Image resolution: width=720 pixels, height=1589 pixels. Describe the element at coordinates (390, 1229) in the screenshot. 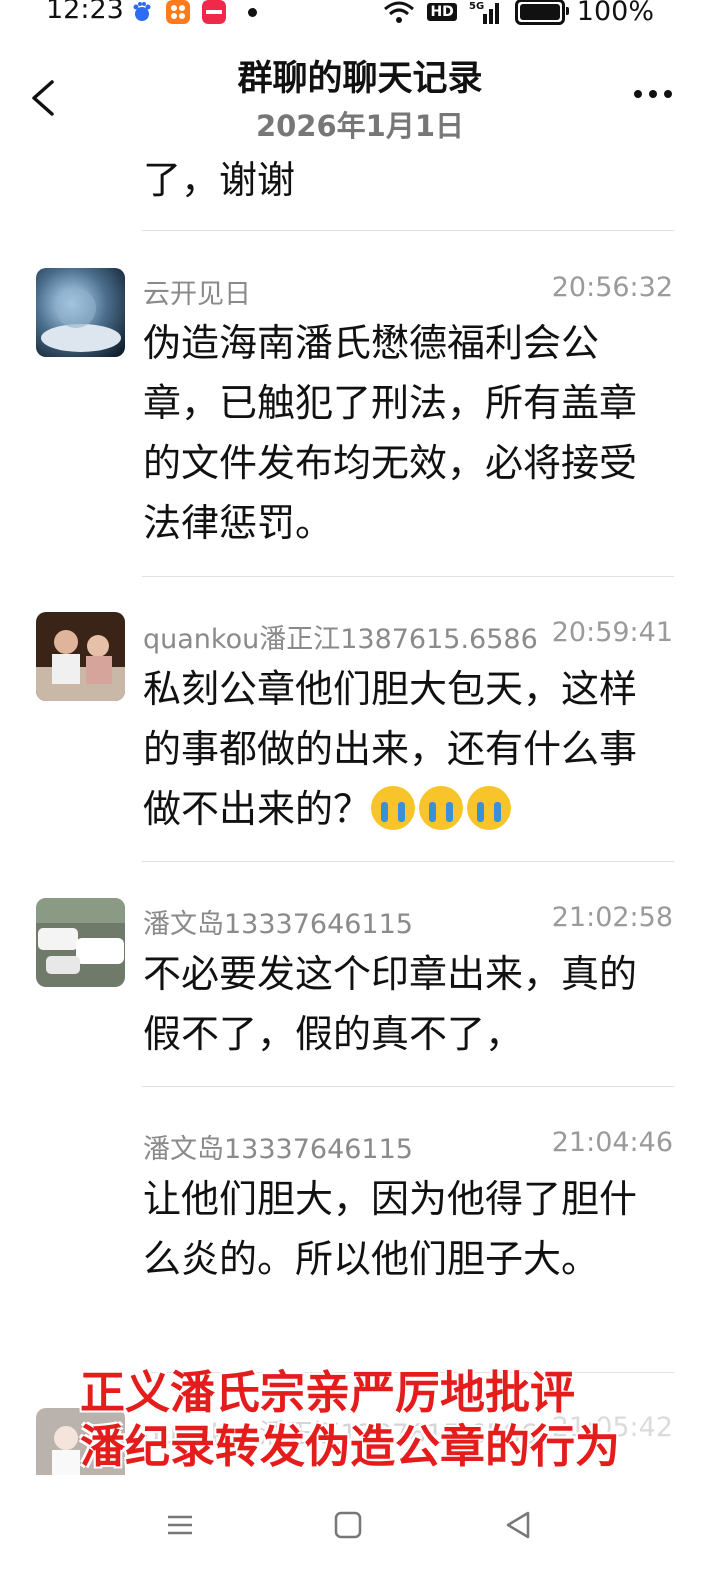

I see `message-text: 让他们胆大，因为他得了胆什么炎的。所以他们胆子大。` at that location.